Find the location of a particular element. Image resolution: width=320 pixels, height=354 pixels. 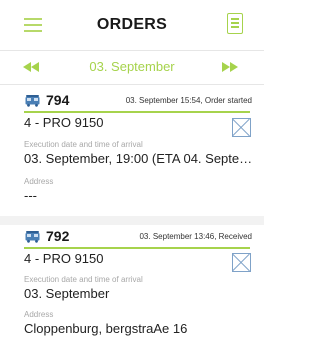

address-value: --- is located at coordinates (30, 195).